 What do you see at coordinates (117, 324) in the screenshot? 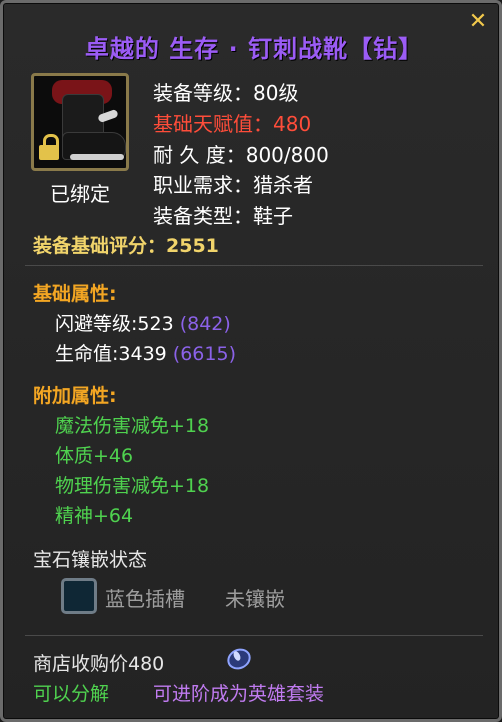
I see `base-attribute-value: 闪避等级:523` at bounding box center [117, 324].